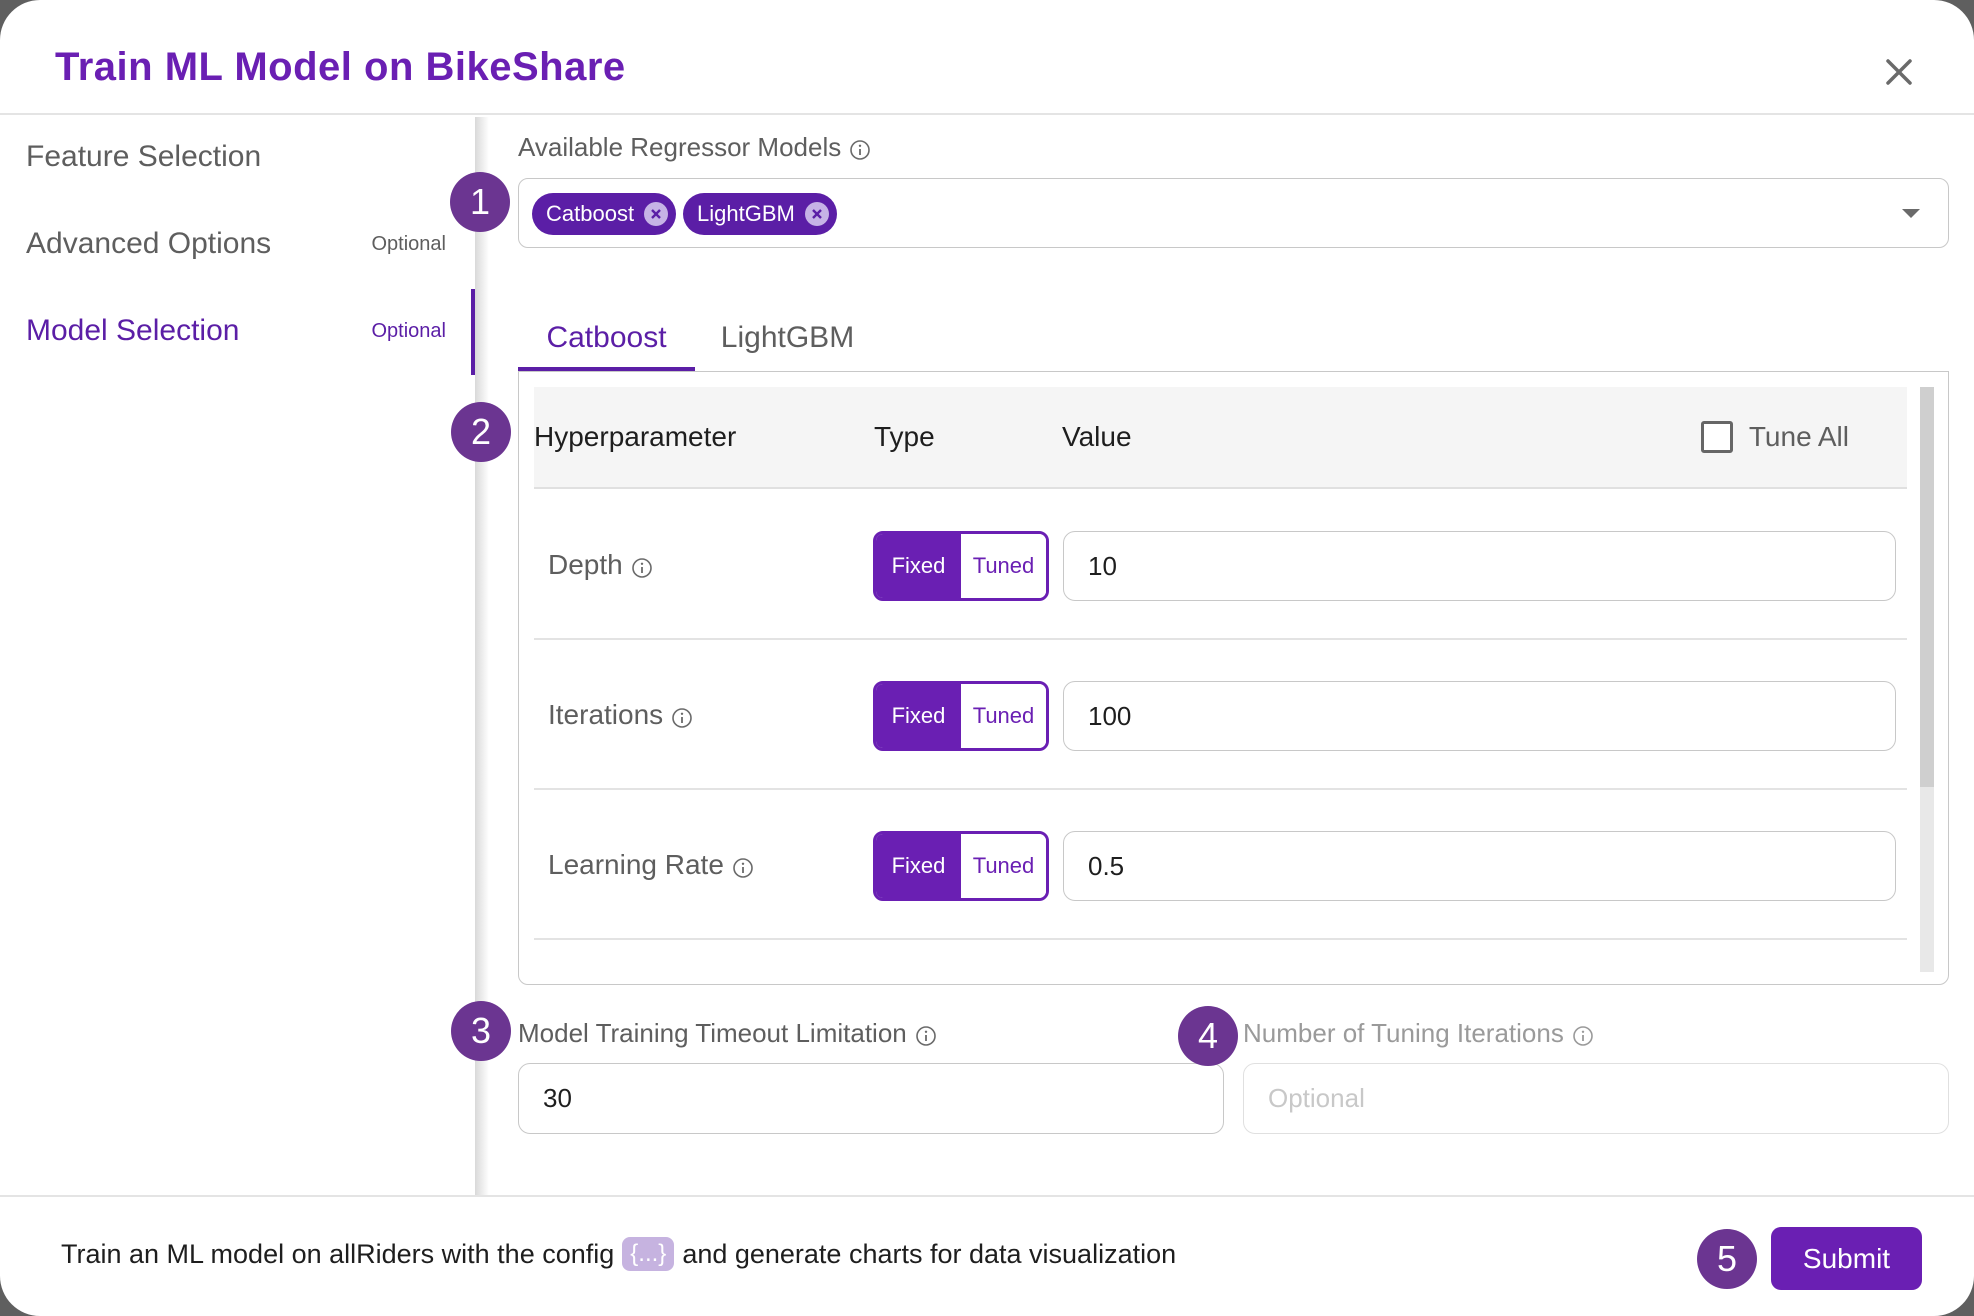 This screenshot has height=1316, width=1974. I want to click on models-field-label: Available Regressor Models, so click(694, 147).